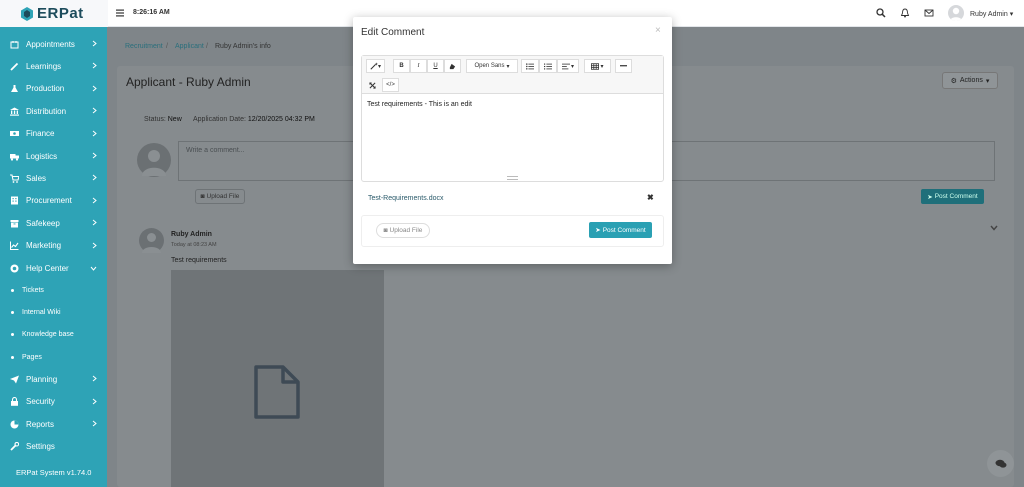  I want to click on sidebar-item-safekeep: Safekeep, so click(53, 223).